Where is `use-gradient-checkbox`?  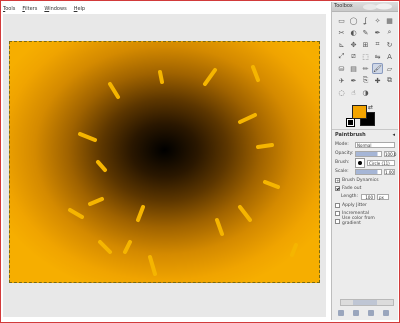 use-gradient-checkbox is located at coordinates (337, 221).